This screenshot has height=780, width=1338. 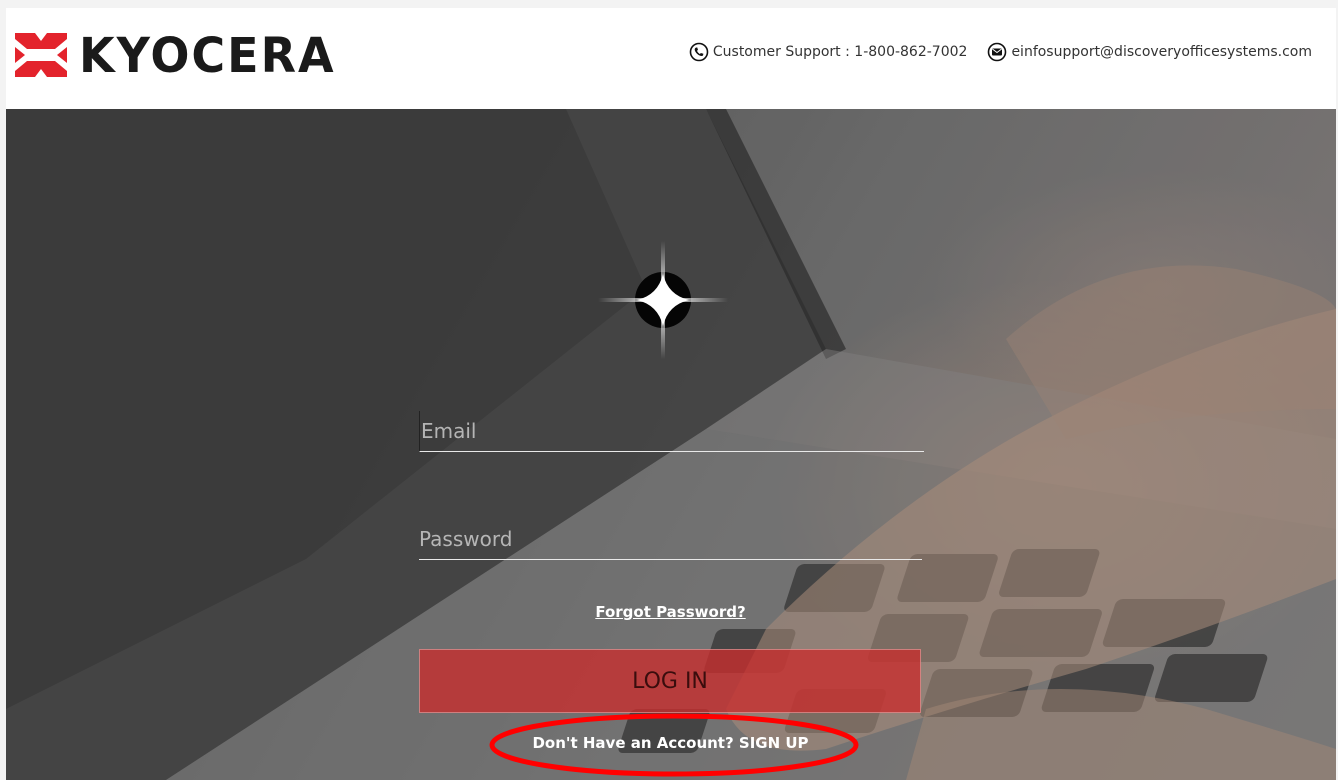 I want to click on phone-icon, so click(x=699, y=52).